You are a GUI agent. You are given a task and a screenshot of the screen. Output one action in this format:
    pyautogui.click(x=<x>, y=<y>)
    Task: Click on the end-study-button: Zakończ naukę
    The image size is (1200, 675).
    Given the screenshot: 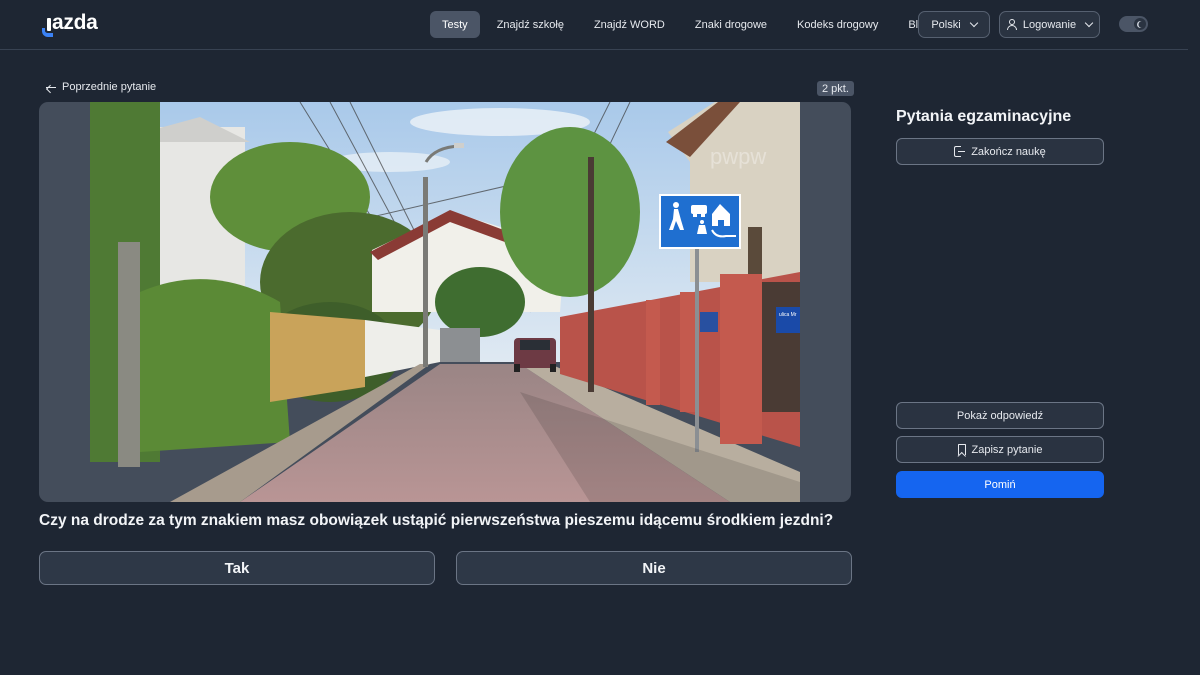 What is the action you would take?
    pyautogui.click(x=1000, y=151)
    